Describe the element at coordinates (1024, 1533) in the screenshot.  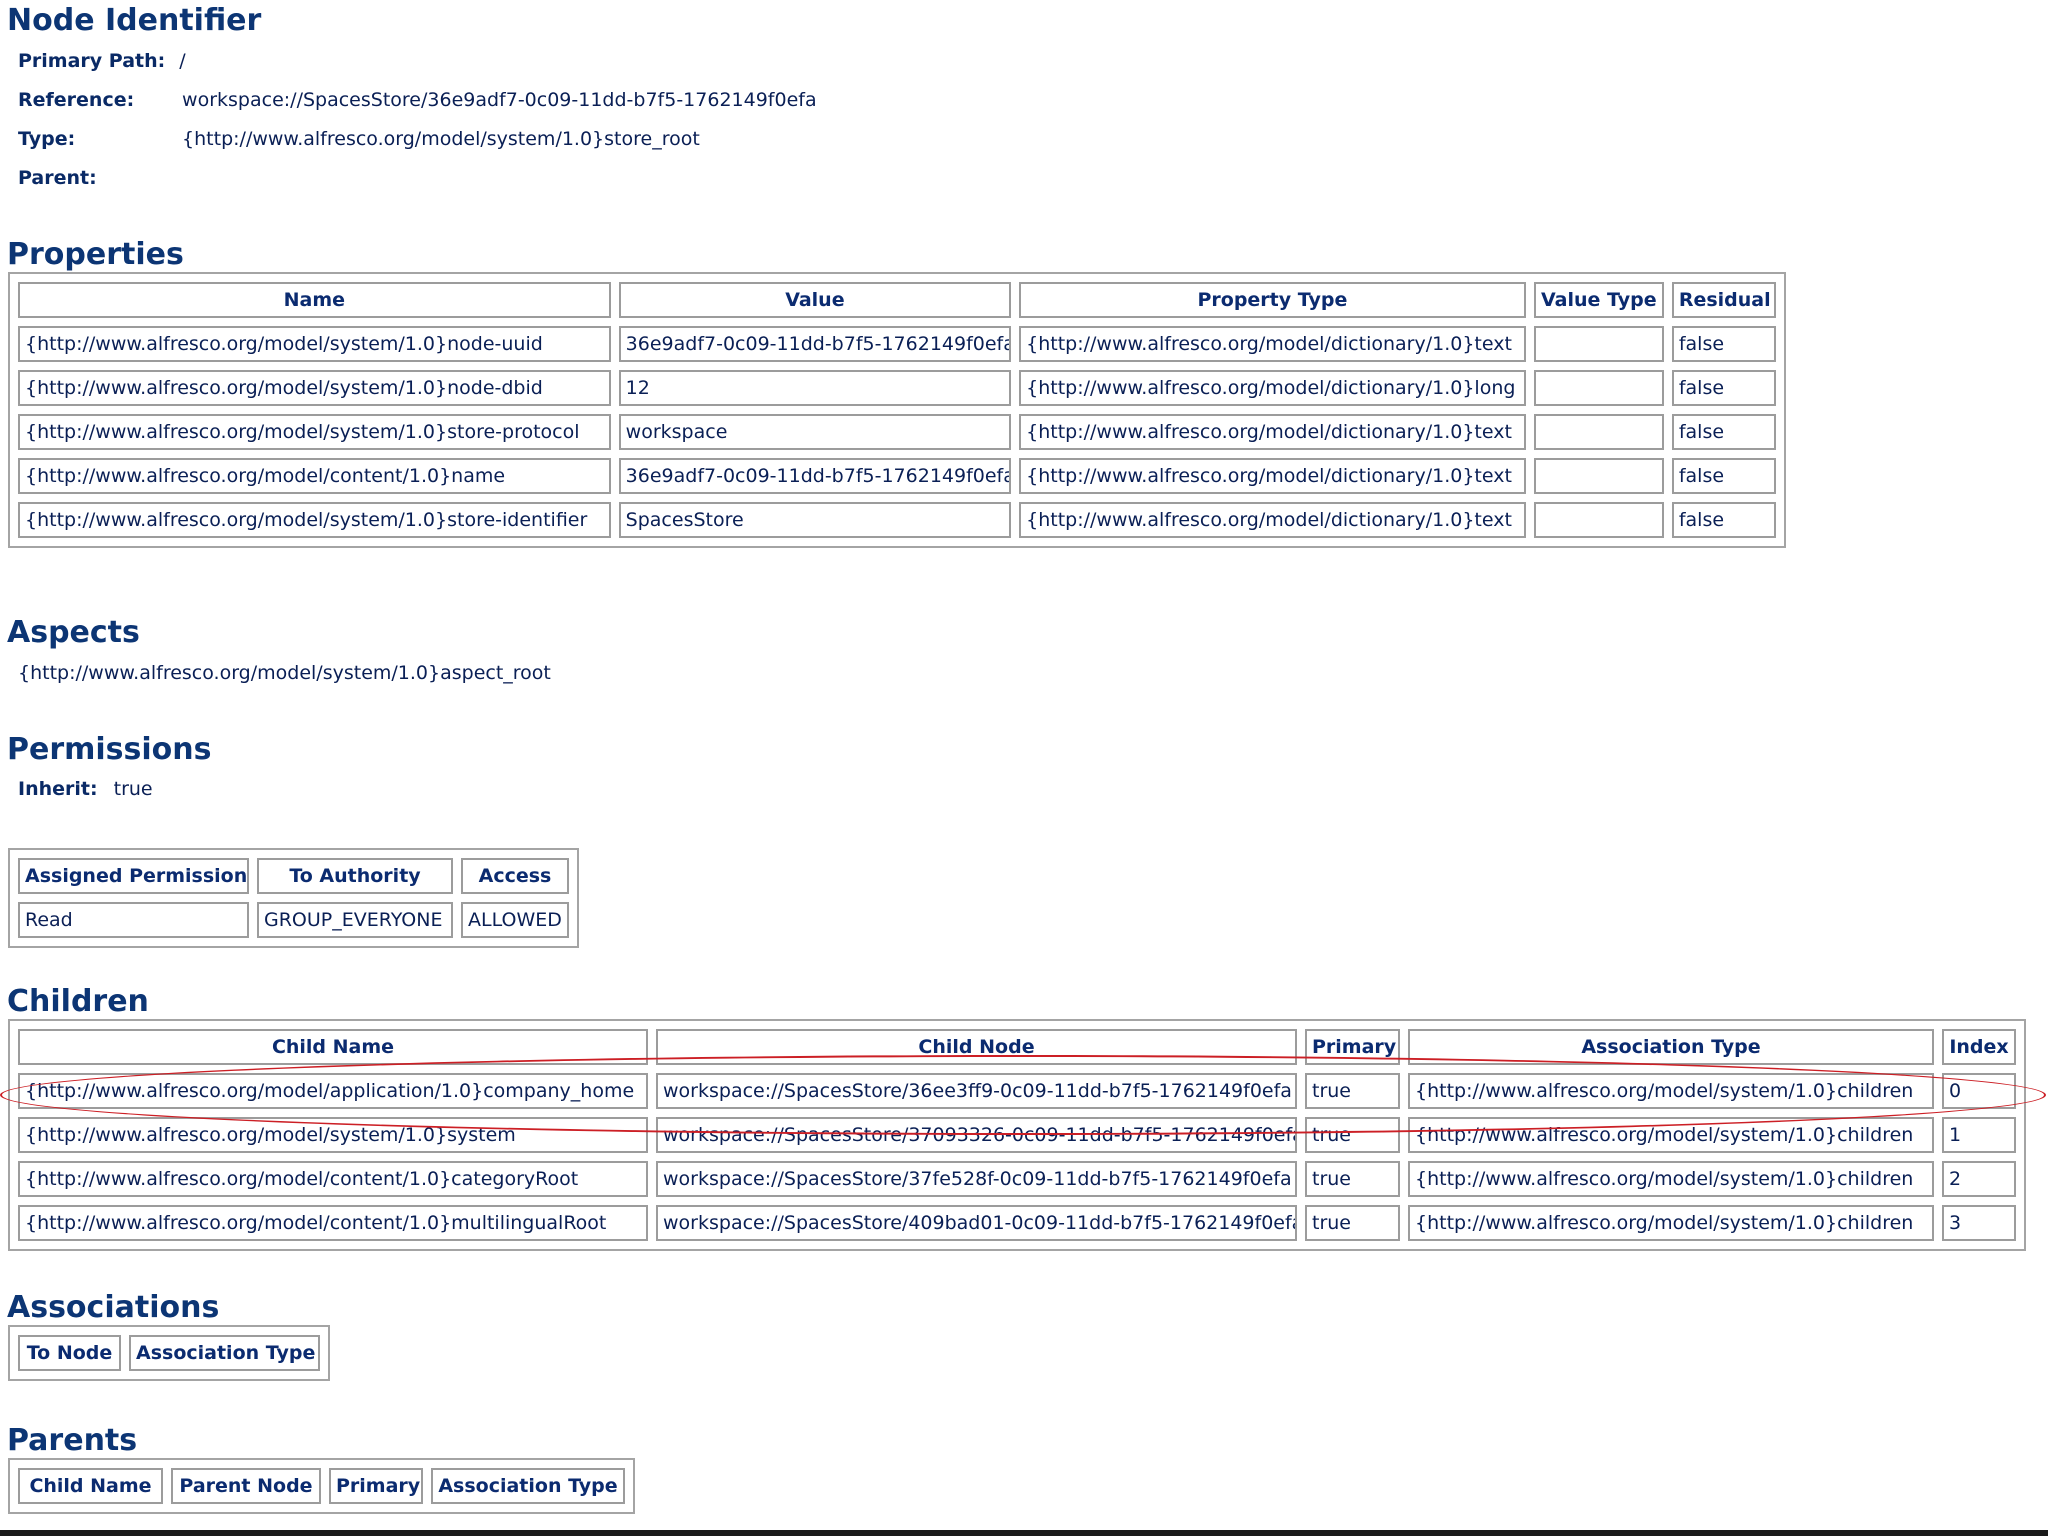
I see `bottom-edge-bar` at that location.